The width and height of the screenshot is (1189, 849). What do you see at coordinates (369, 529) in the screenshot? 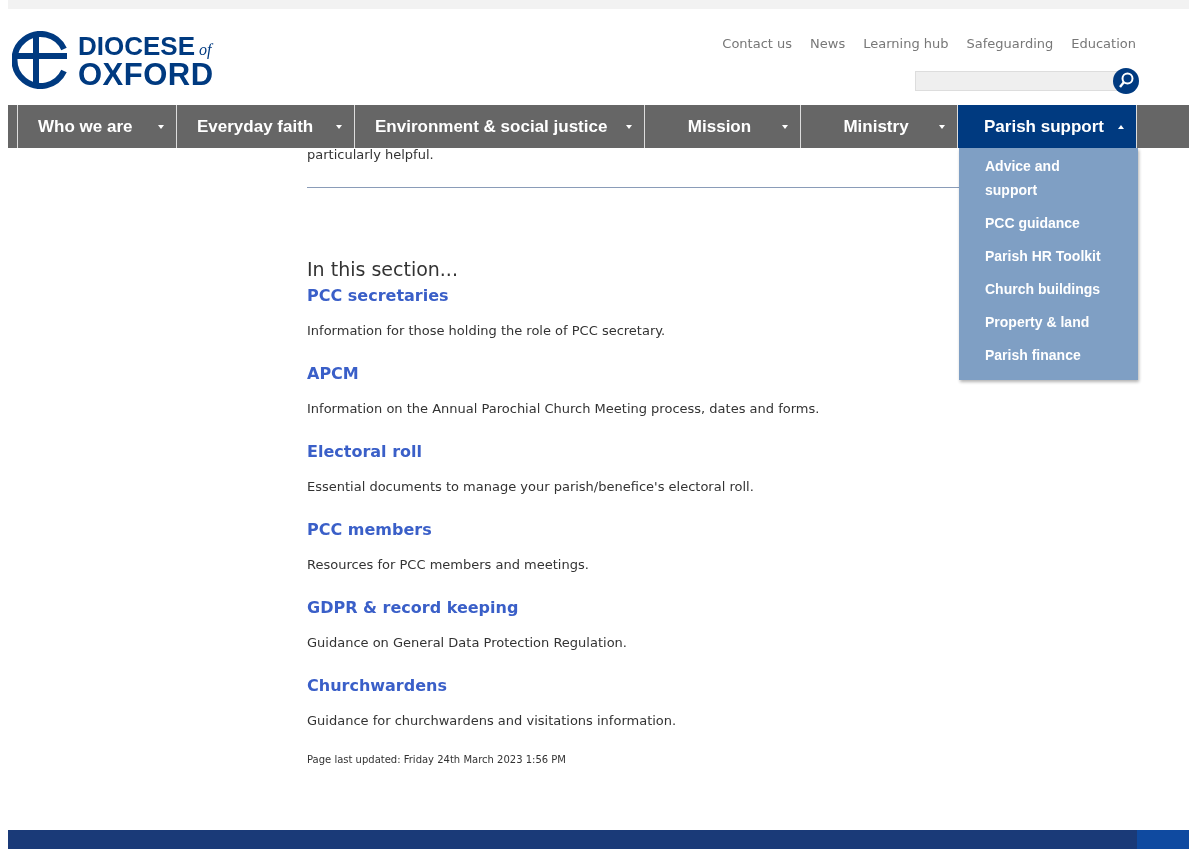
I see `section-link: PCC members` at bounding box center [369, 529].